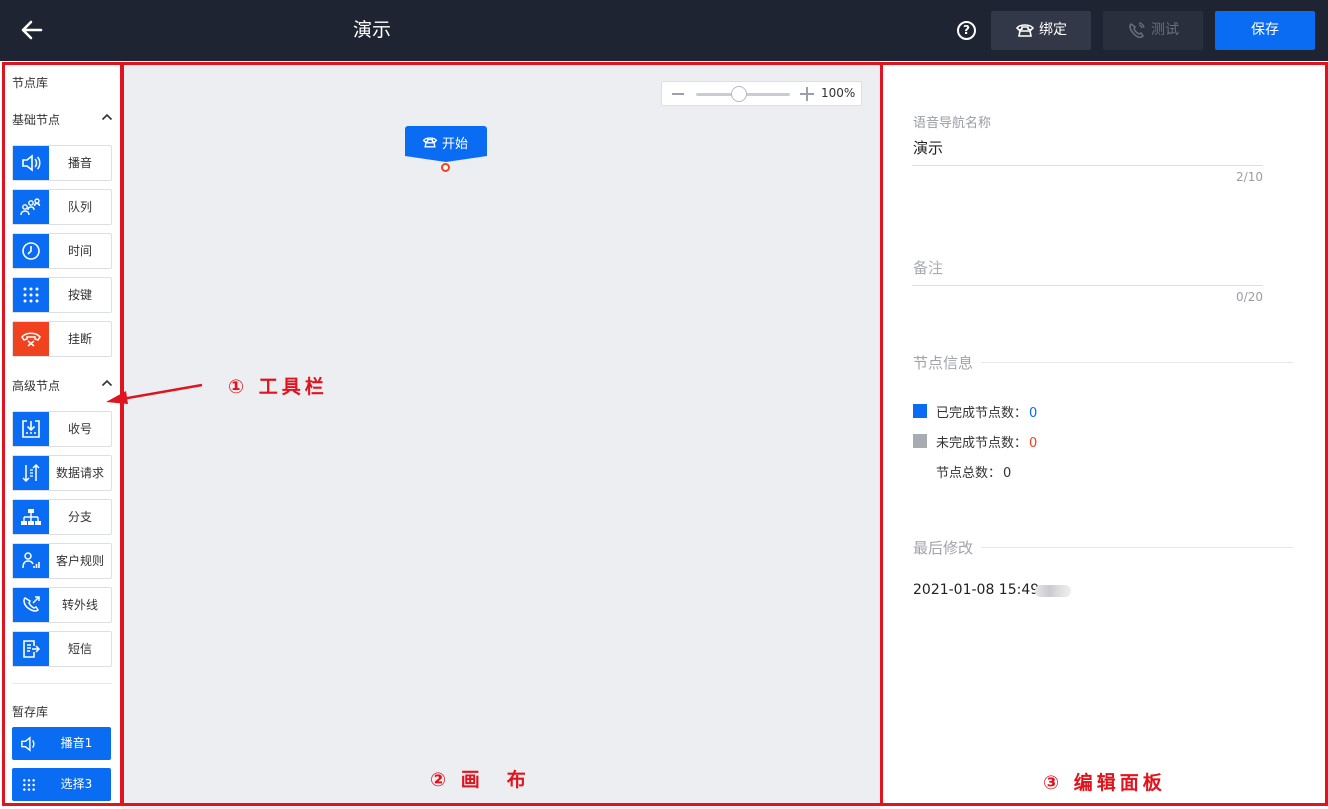  Describe the element at coordinates (739, 94) in the screenshot. I see `zoom-slider-thumb` at that location.